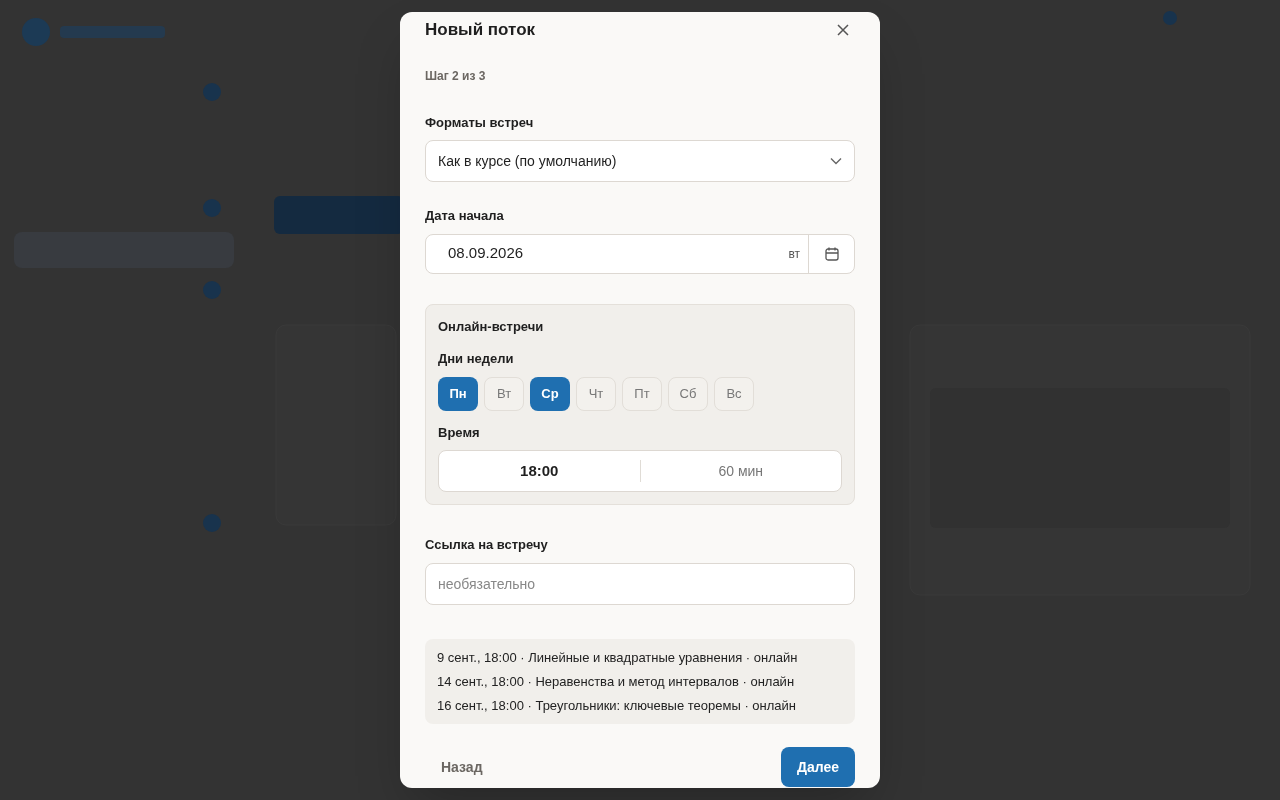 The height and width of the screenshot is (800, 1280). I want to click on step-indicator: Шаг 2 из 3, so click(456, 76).